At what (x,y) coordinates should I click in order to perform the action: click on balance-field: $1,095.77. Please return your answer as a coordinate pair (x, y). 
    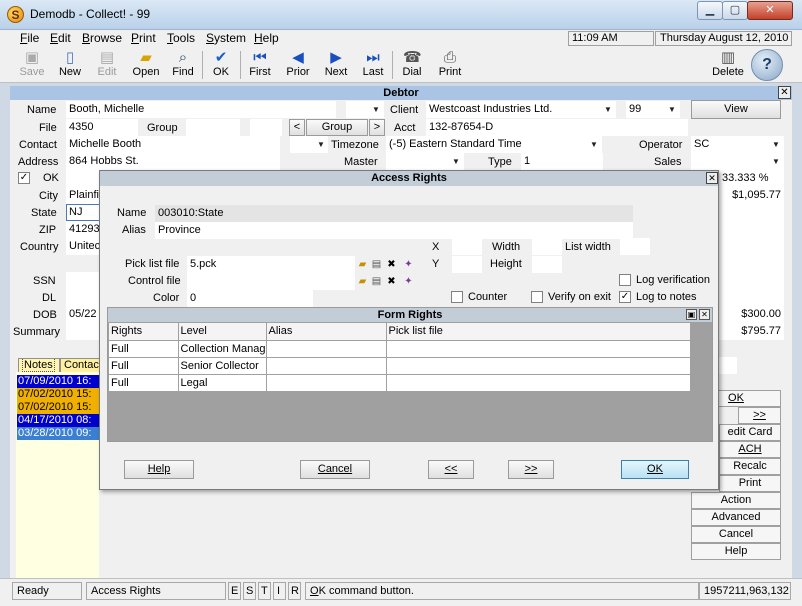
    Looking at the image, I should click on (751, 195).